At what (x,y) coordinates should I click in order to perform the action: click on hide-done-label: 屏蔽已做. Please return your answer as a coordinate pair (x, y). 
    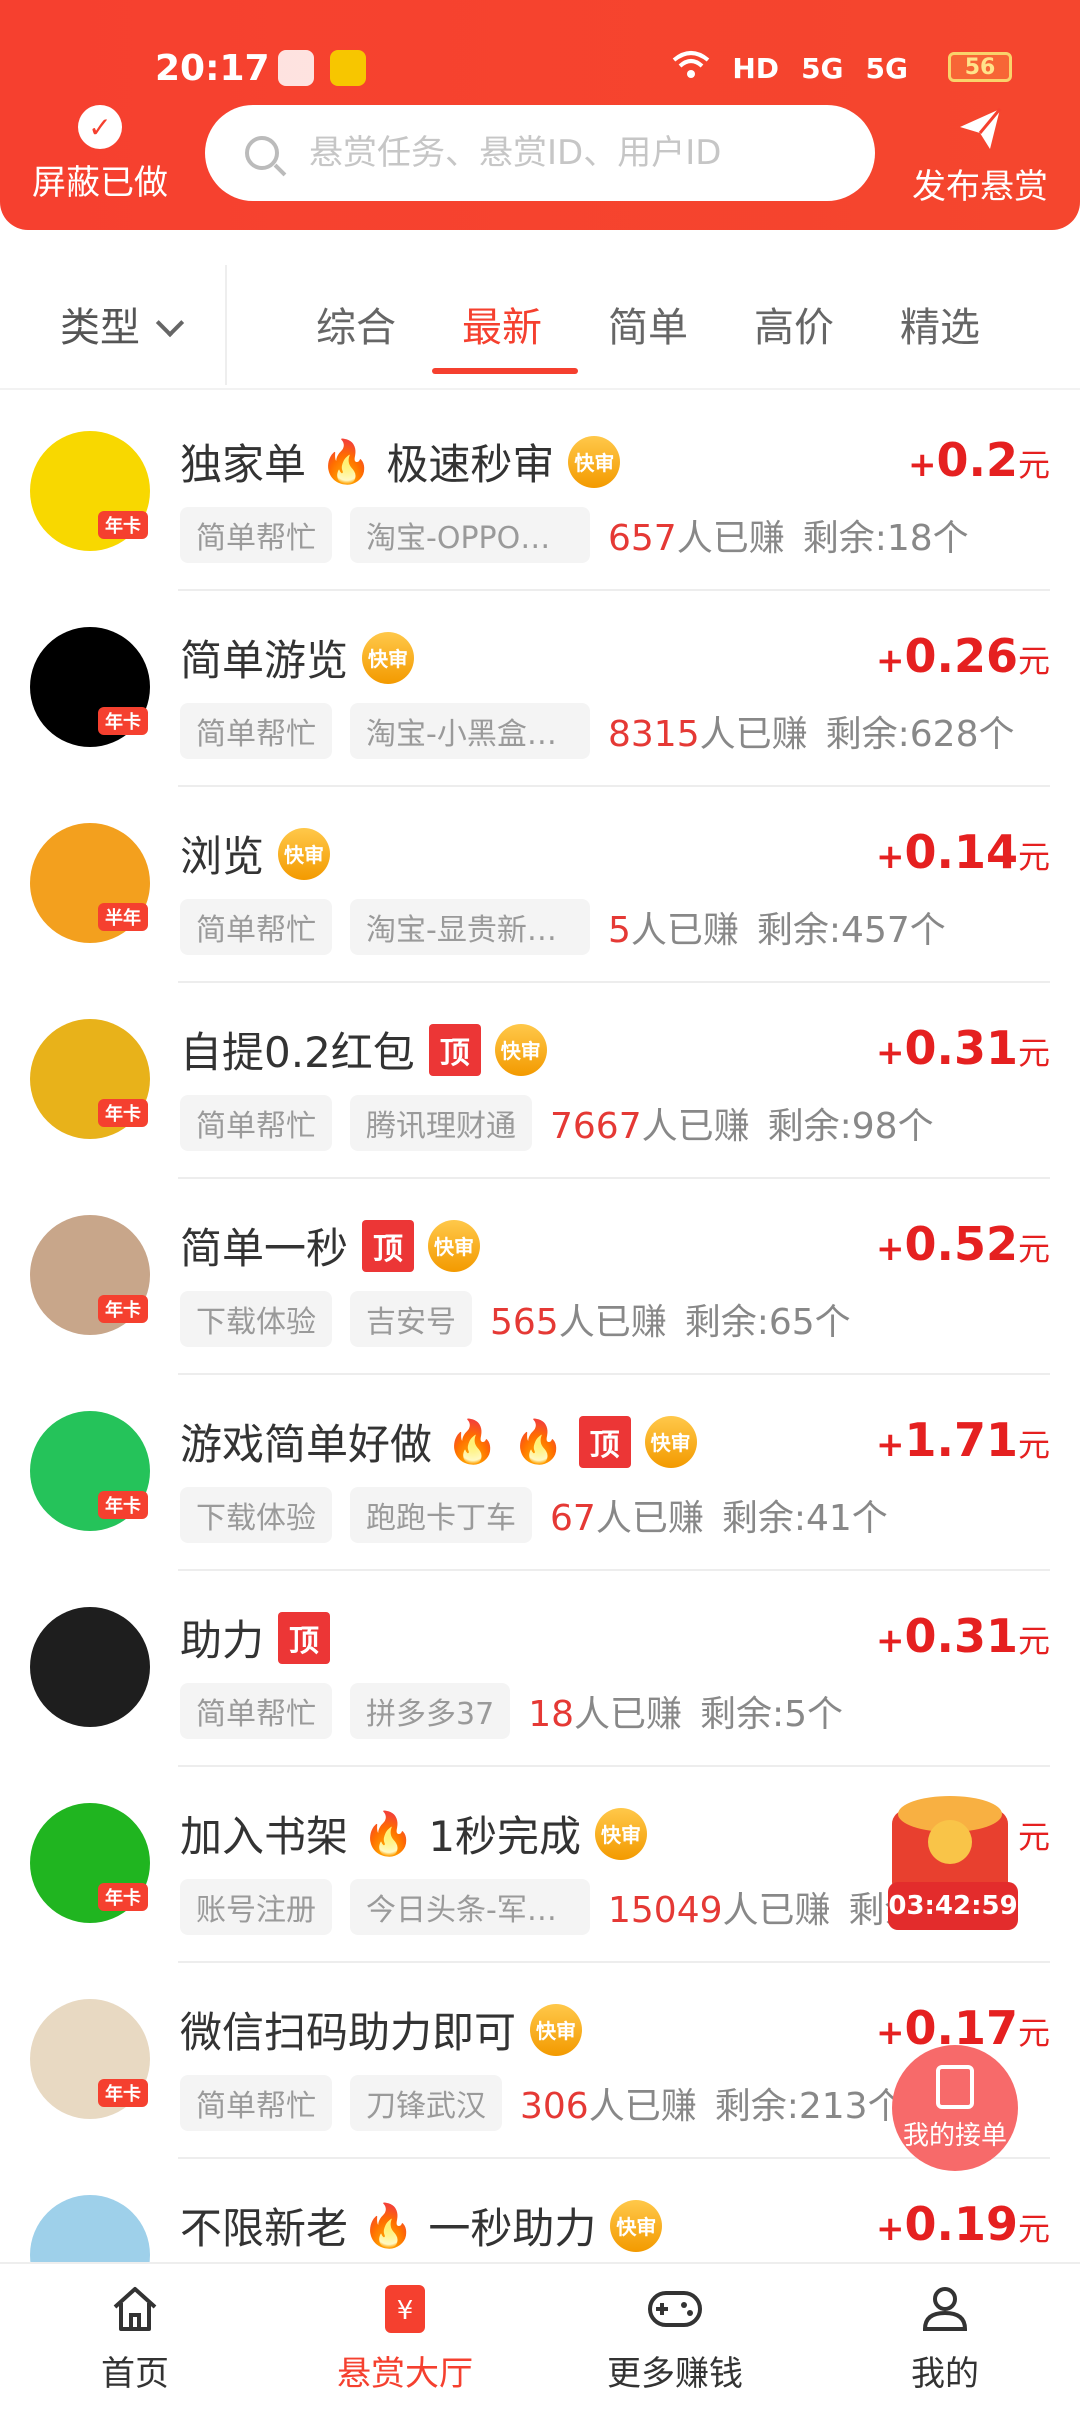
    Looking at the image, I should click on (100, 183).